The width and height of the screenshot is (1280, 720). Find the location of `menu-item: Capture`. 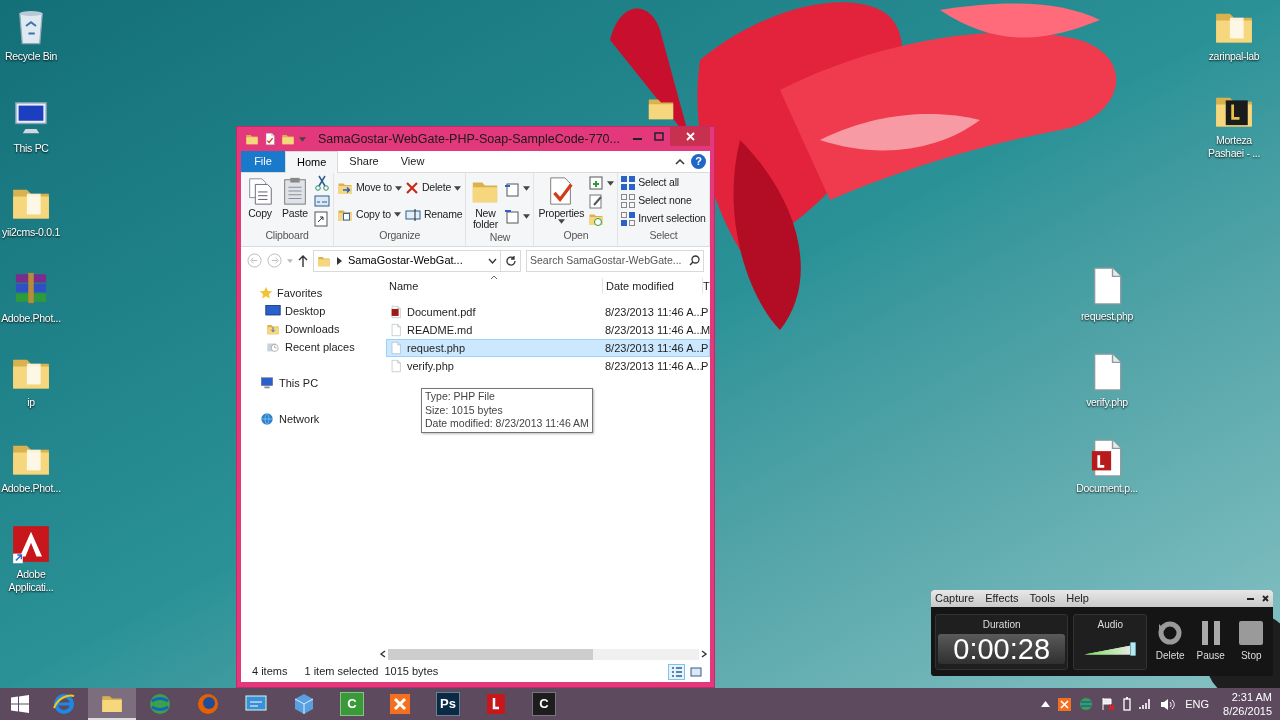

menu-item: Capture is located at coordinates (955, 598).